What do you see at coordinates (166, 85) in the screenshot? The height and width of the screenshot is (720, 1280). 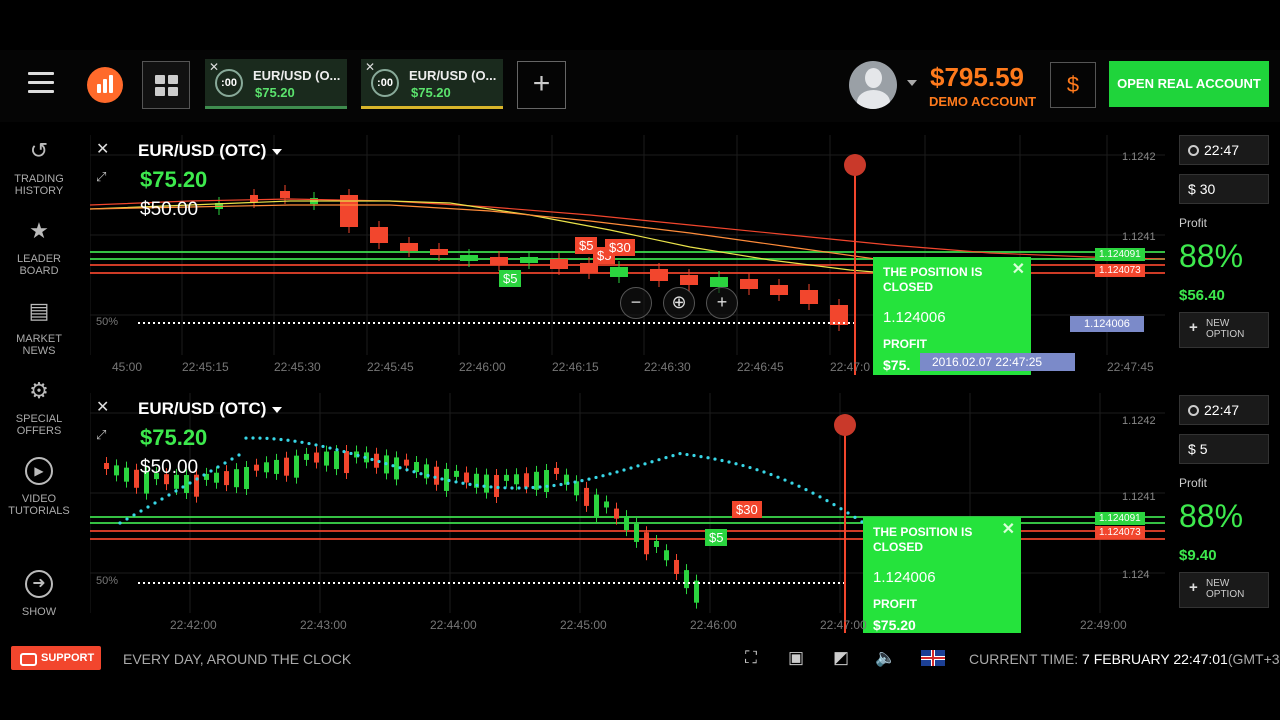 I see `layout-grid-button` at bounding box center [166, 85].